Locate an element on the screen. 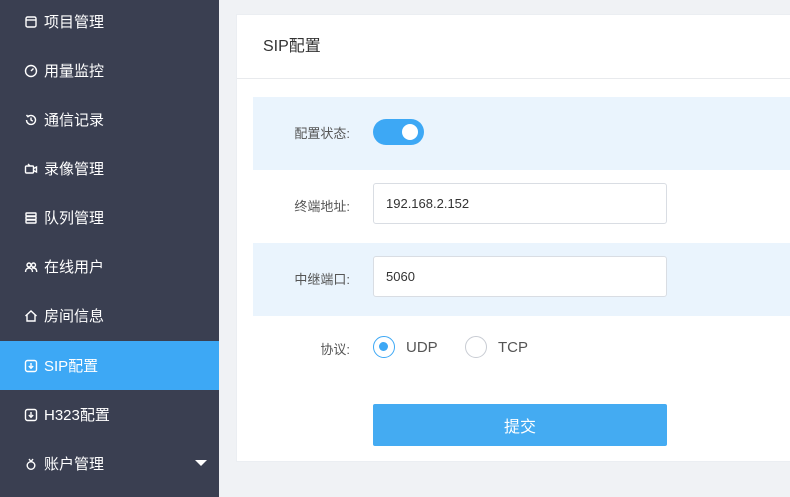  radio-tcp: TCP is located at coordinates (496, 347).